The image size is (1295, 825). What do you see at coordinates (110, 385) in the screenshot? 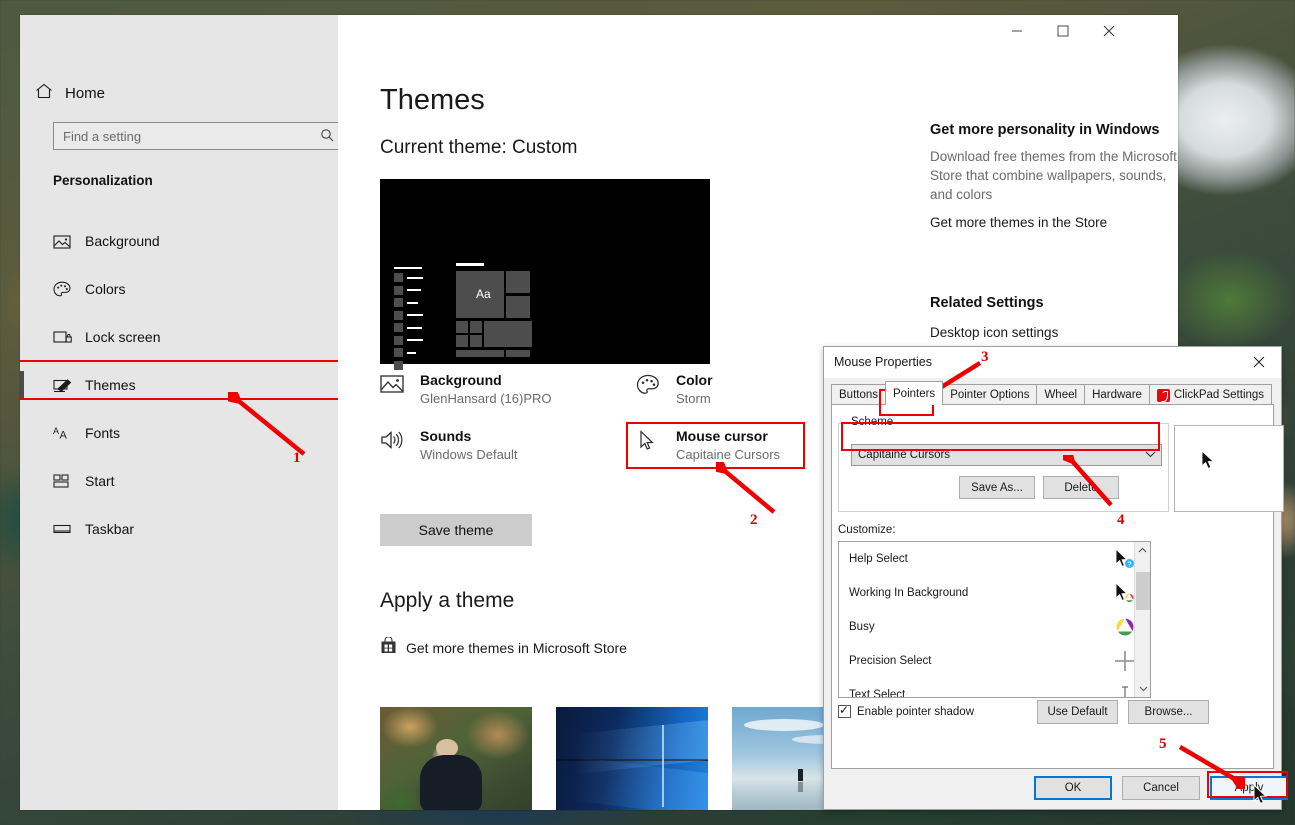
I see `sidebar-item-themes-label: Themes` at bounding box center [110, 385].